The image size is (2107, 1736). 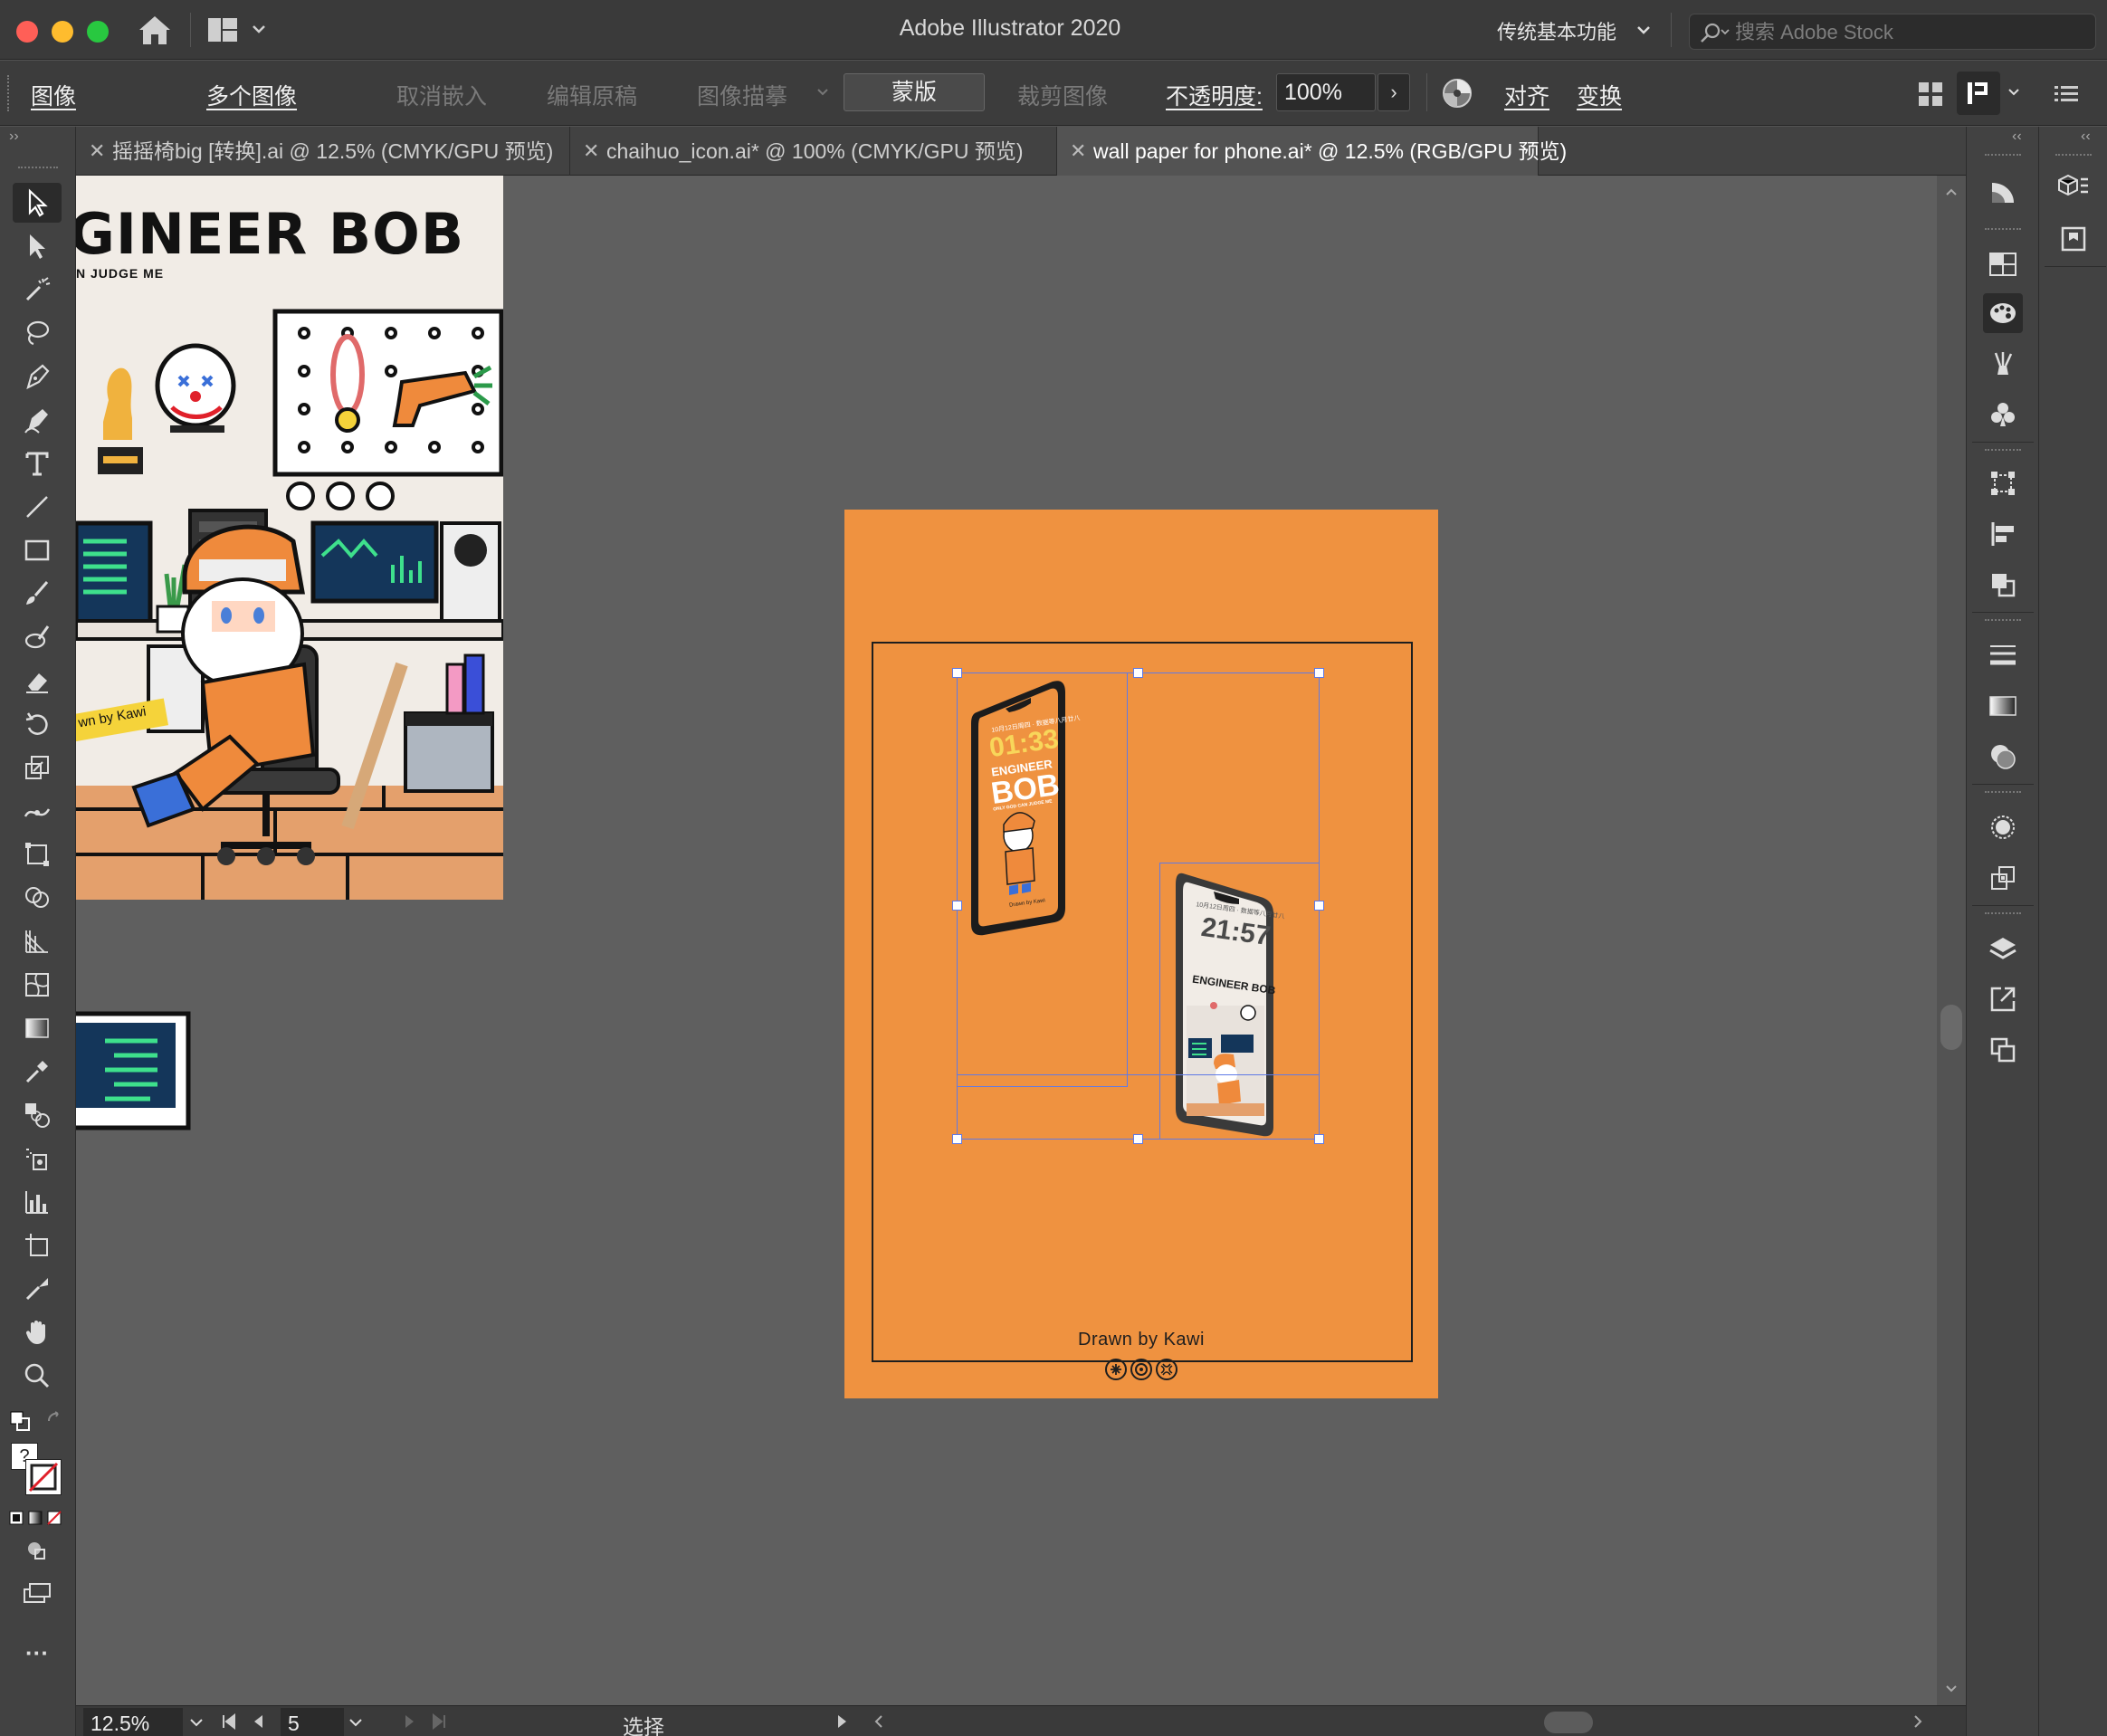 What do you see at coordinates (251, 95) in the screenshot?
I see `multiple-images-link: 多个图像` at bounding box center [251, 95].